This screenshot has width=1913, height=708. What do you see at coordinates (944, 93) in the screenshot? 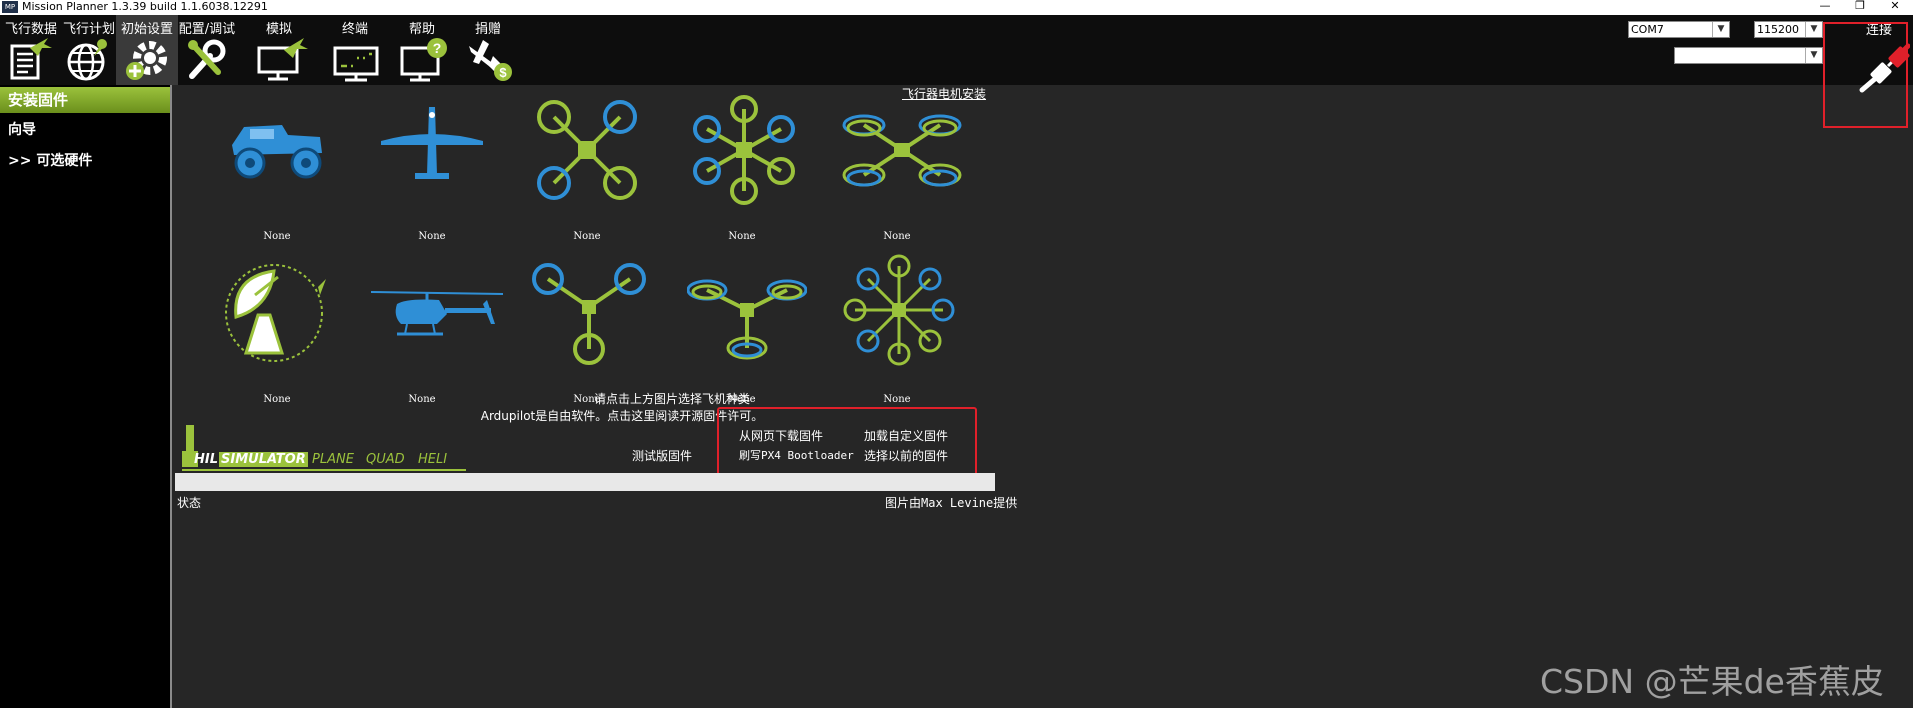
I see `motor-setup-link: 飞行器电机安装` at bounding box center [944, 93].